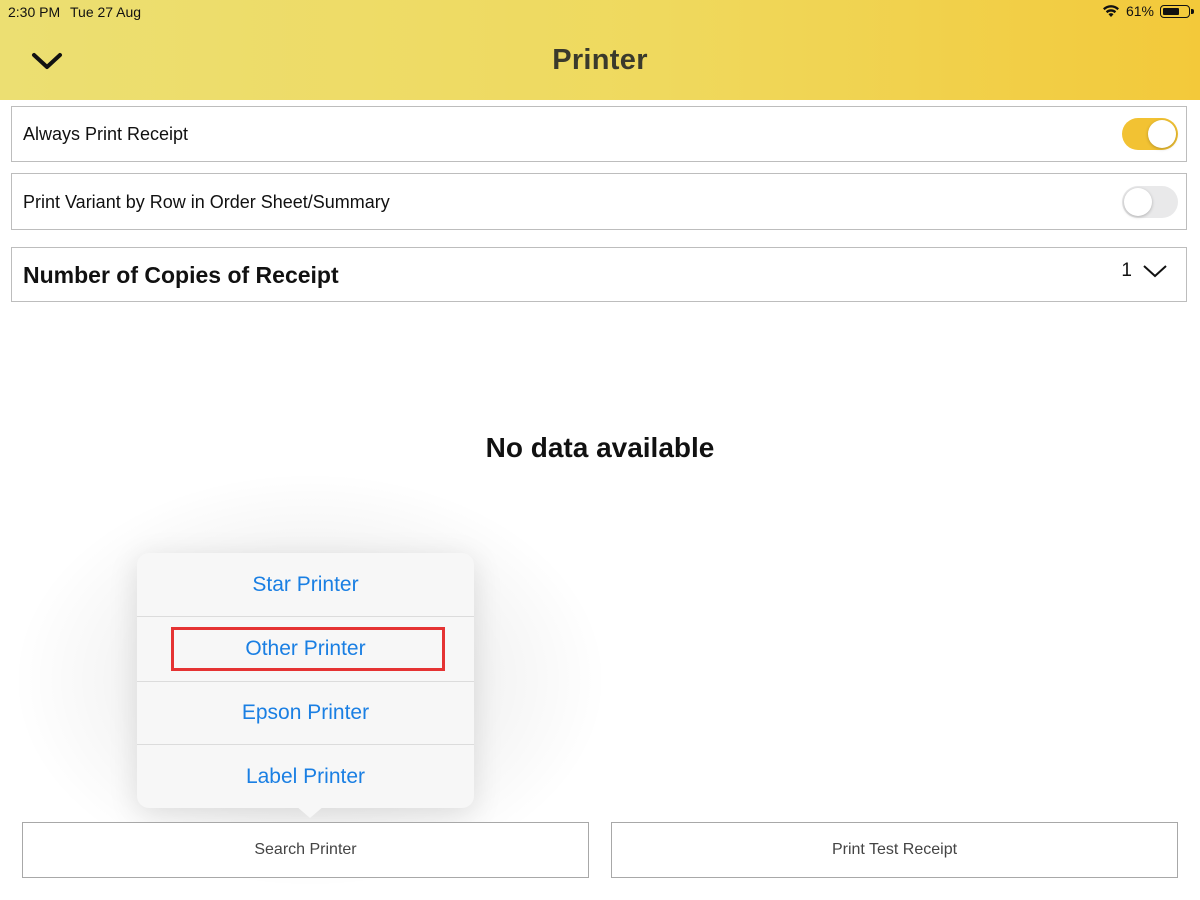 The image size is (1200, 900). Describe the element at coordinates (305, 850) in the screenshot. I see `search-printer-button: Search Printer` at that location.